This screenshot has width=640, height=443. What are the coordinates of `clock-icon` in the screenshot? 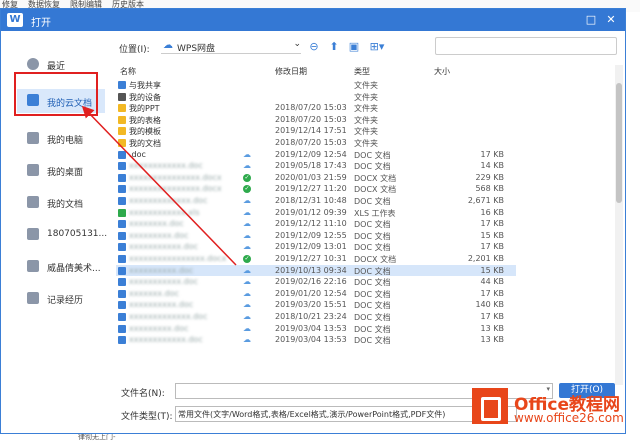 It's located at (33, 64).